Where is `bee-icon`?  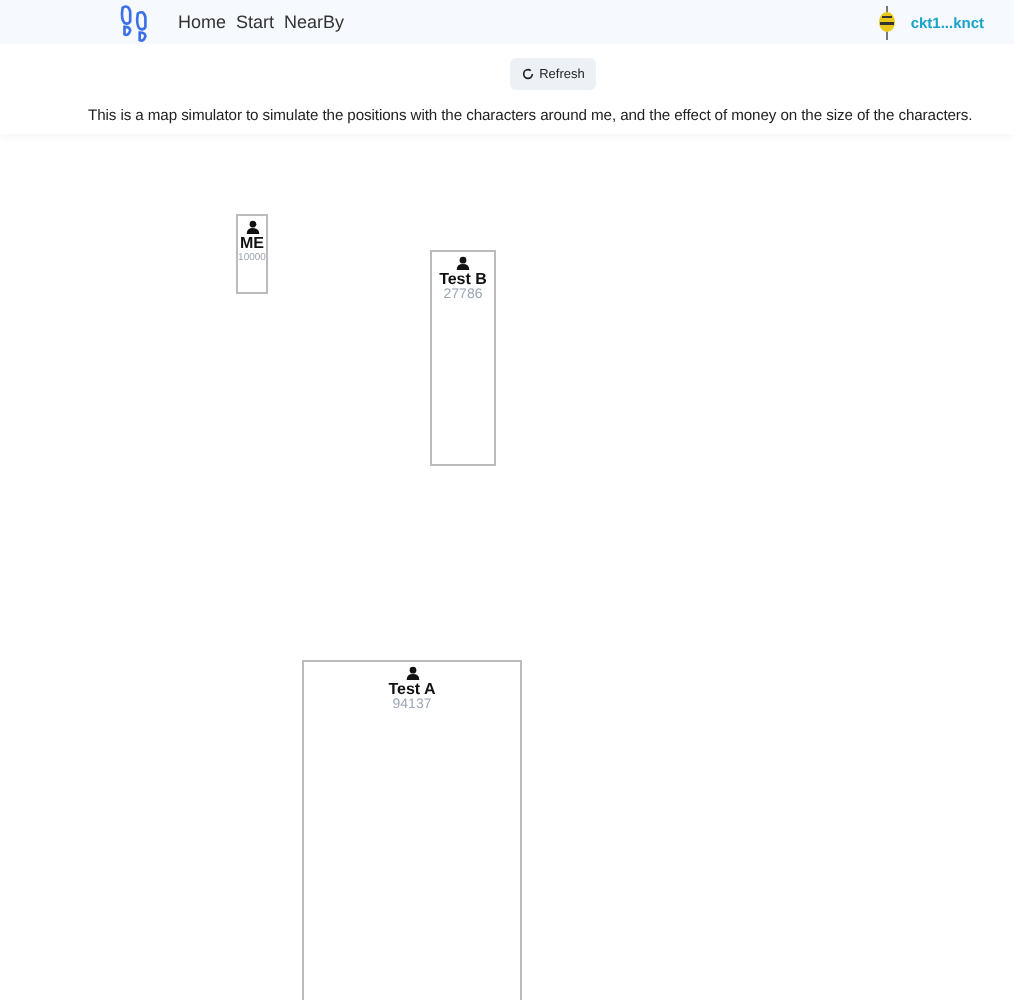
bee-icon is located at coordinates (887, 22).